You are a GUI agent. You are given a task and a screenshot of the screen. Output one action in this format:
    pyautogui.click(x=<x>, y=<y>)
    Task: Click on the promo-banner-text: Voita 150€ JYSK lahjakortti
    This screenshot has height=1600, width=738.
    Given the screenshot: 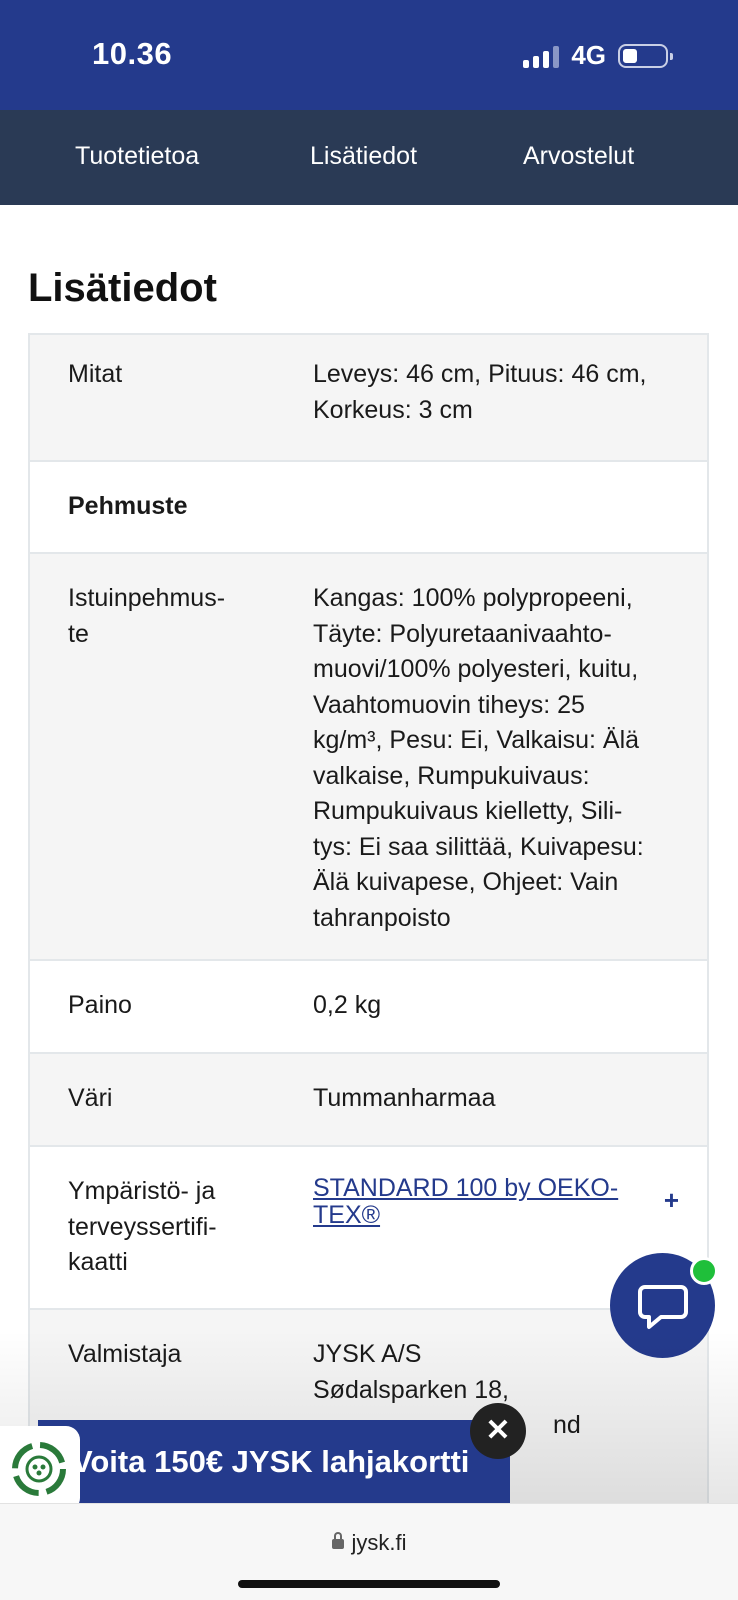 What is the action you would take?
    pyautogui.click(x=270, y=1462)
    